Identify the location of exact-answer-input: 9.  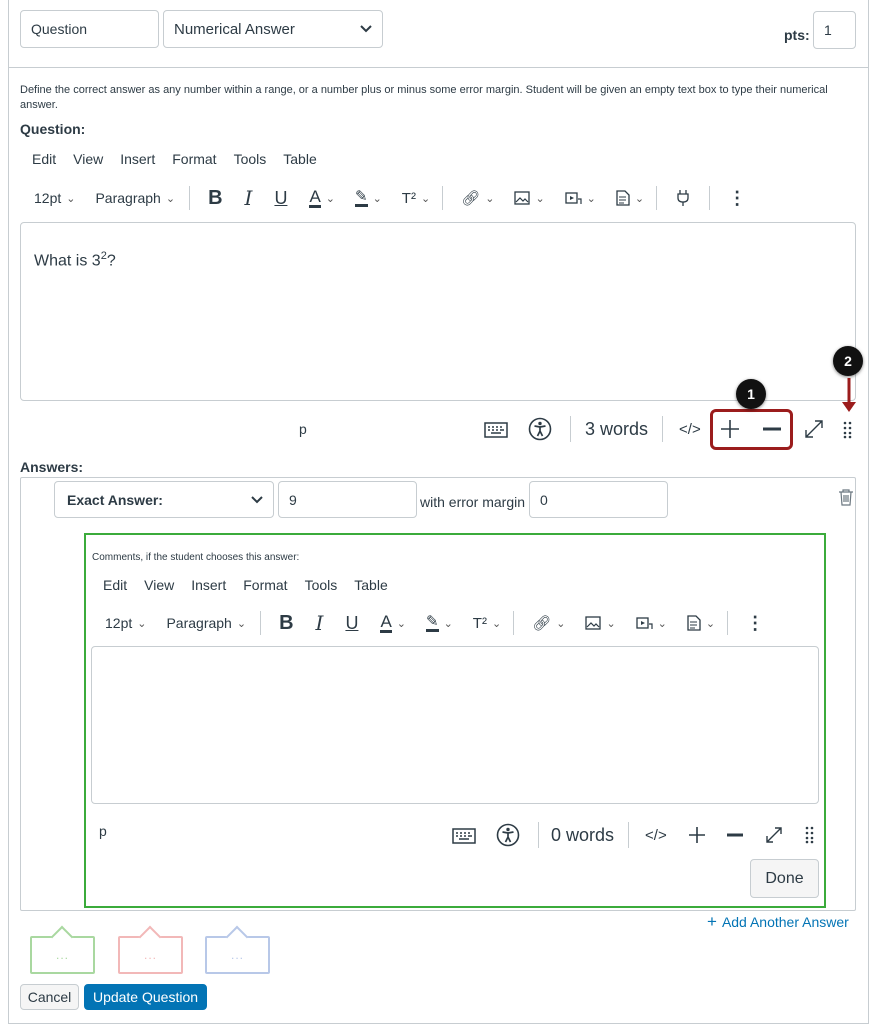
(347, 499).